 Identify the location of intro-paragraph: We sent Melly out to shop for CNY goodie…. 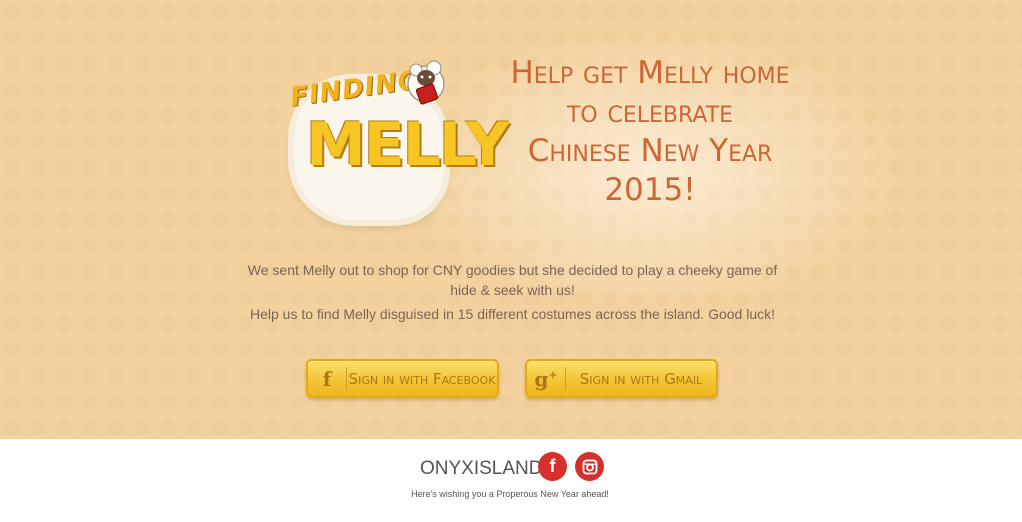
(512, 280).